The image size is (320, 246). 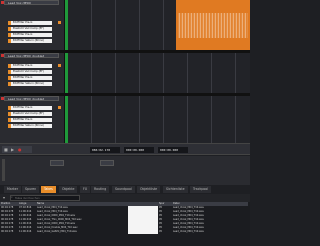 I want to click on cell-file: Lead_Vocal_M04_T10.wav, so click(x=188, y=231).